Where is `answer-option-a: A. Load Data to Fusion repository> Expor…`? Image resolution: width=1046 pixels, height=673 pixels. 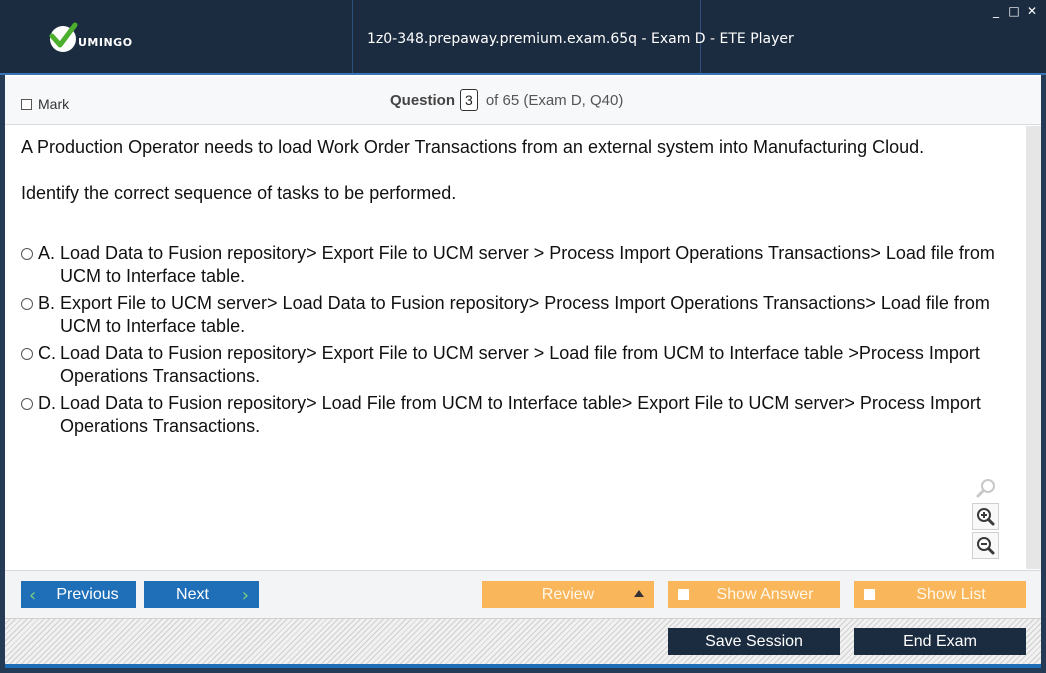 answer-option-a: A. Load Data to Fusion repository> Expor… is located at coordinates (516, 265).